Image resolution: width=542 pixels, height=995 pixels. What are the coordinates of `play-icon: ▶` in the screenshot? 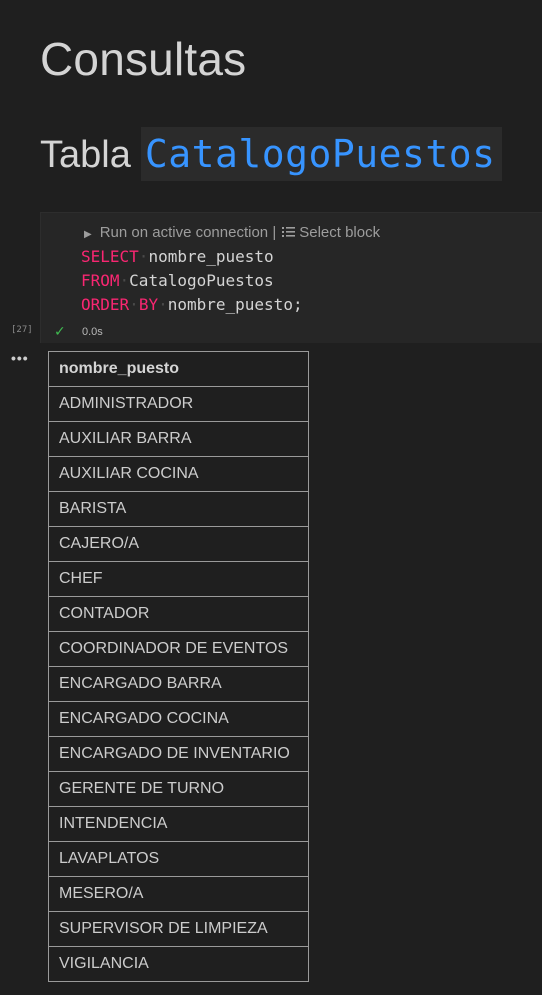 It's located at (88, 234).